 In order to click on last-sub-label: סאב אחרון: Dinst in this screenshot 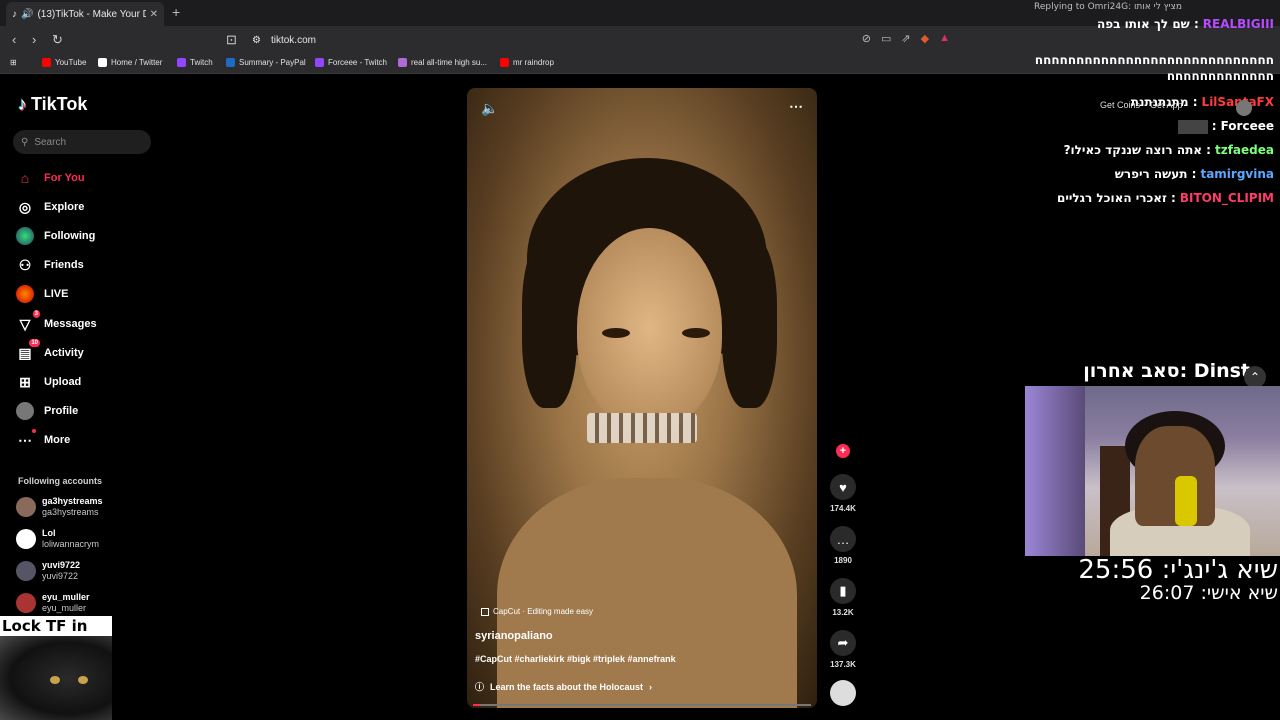, I will do `click(1166, 371)`.